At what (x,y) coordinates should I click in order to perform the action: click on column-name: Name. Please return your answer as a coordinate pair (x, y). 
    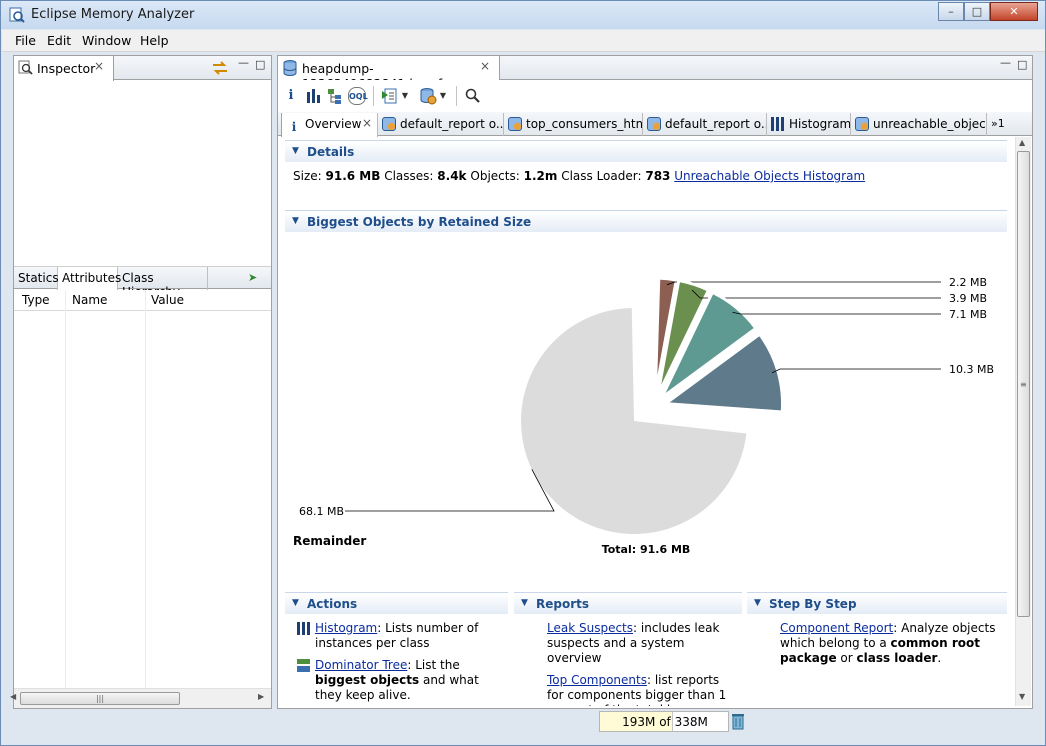
    Looking at the image, I should click on (89, 300).